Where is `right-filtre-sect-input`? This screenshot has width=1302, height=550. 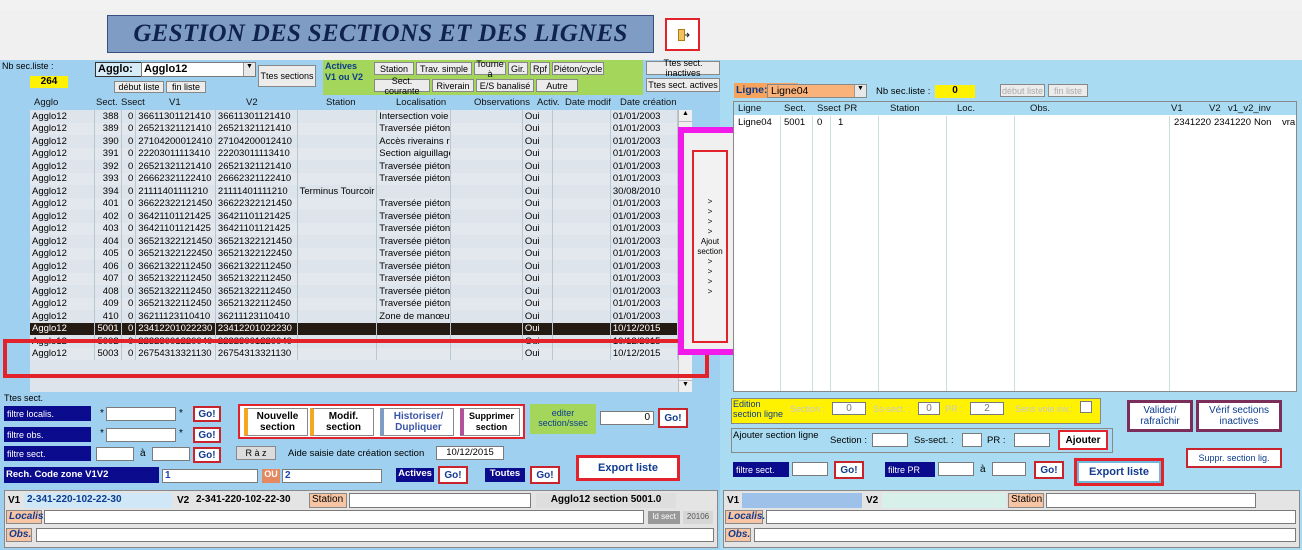
right-filtre-sect-input is located at coordinates (810, 469).